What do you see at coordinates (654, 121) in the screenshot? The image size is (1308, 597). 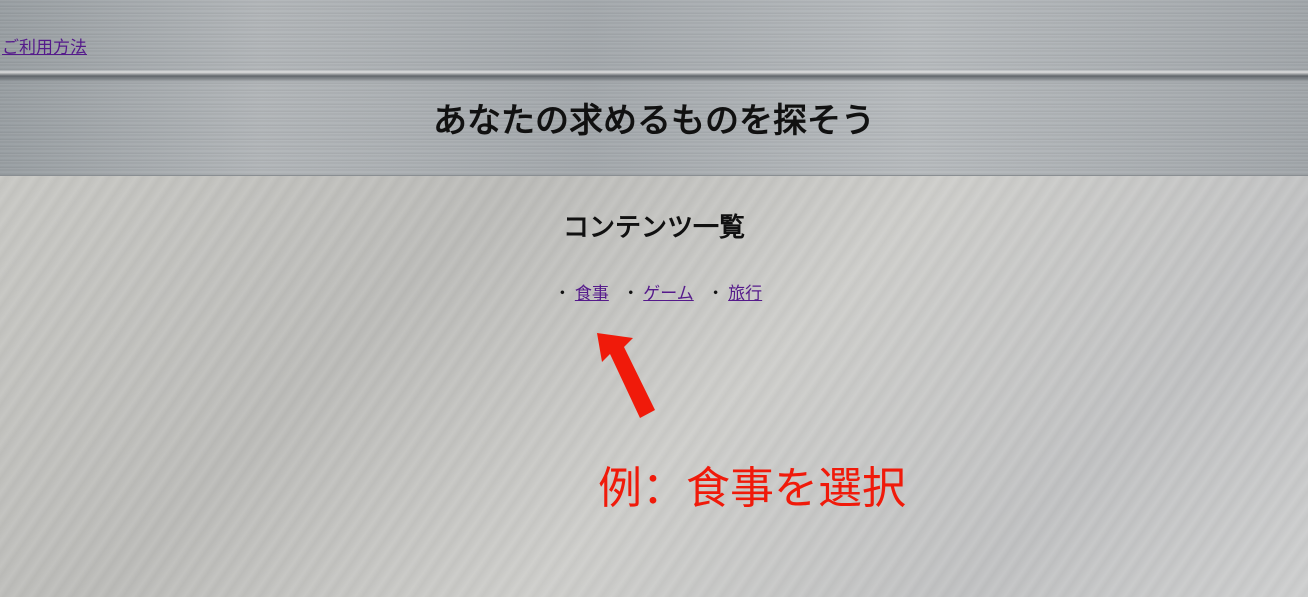 I see `page-title: あなたの求めるものを探そう` at bounding box center [654, 121].